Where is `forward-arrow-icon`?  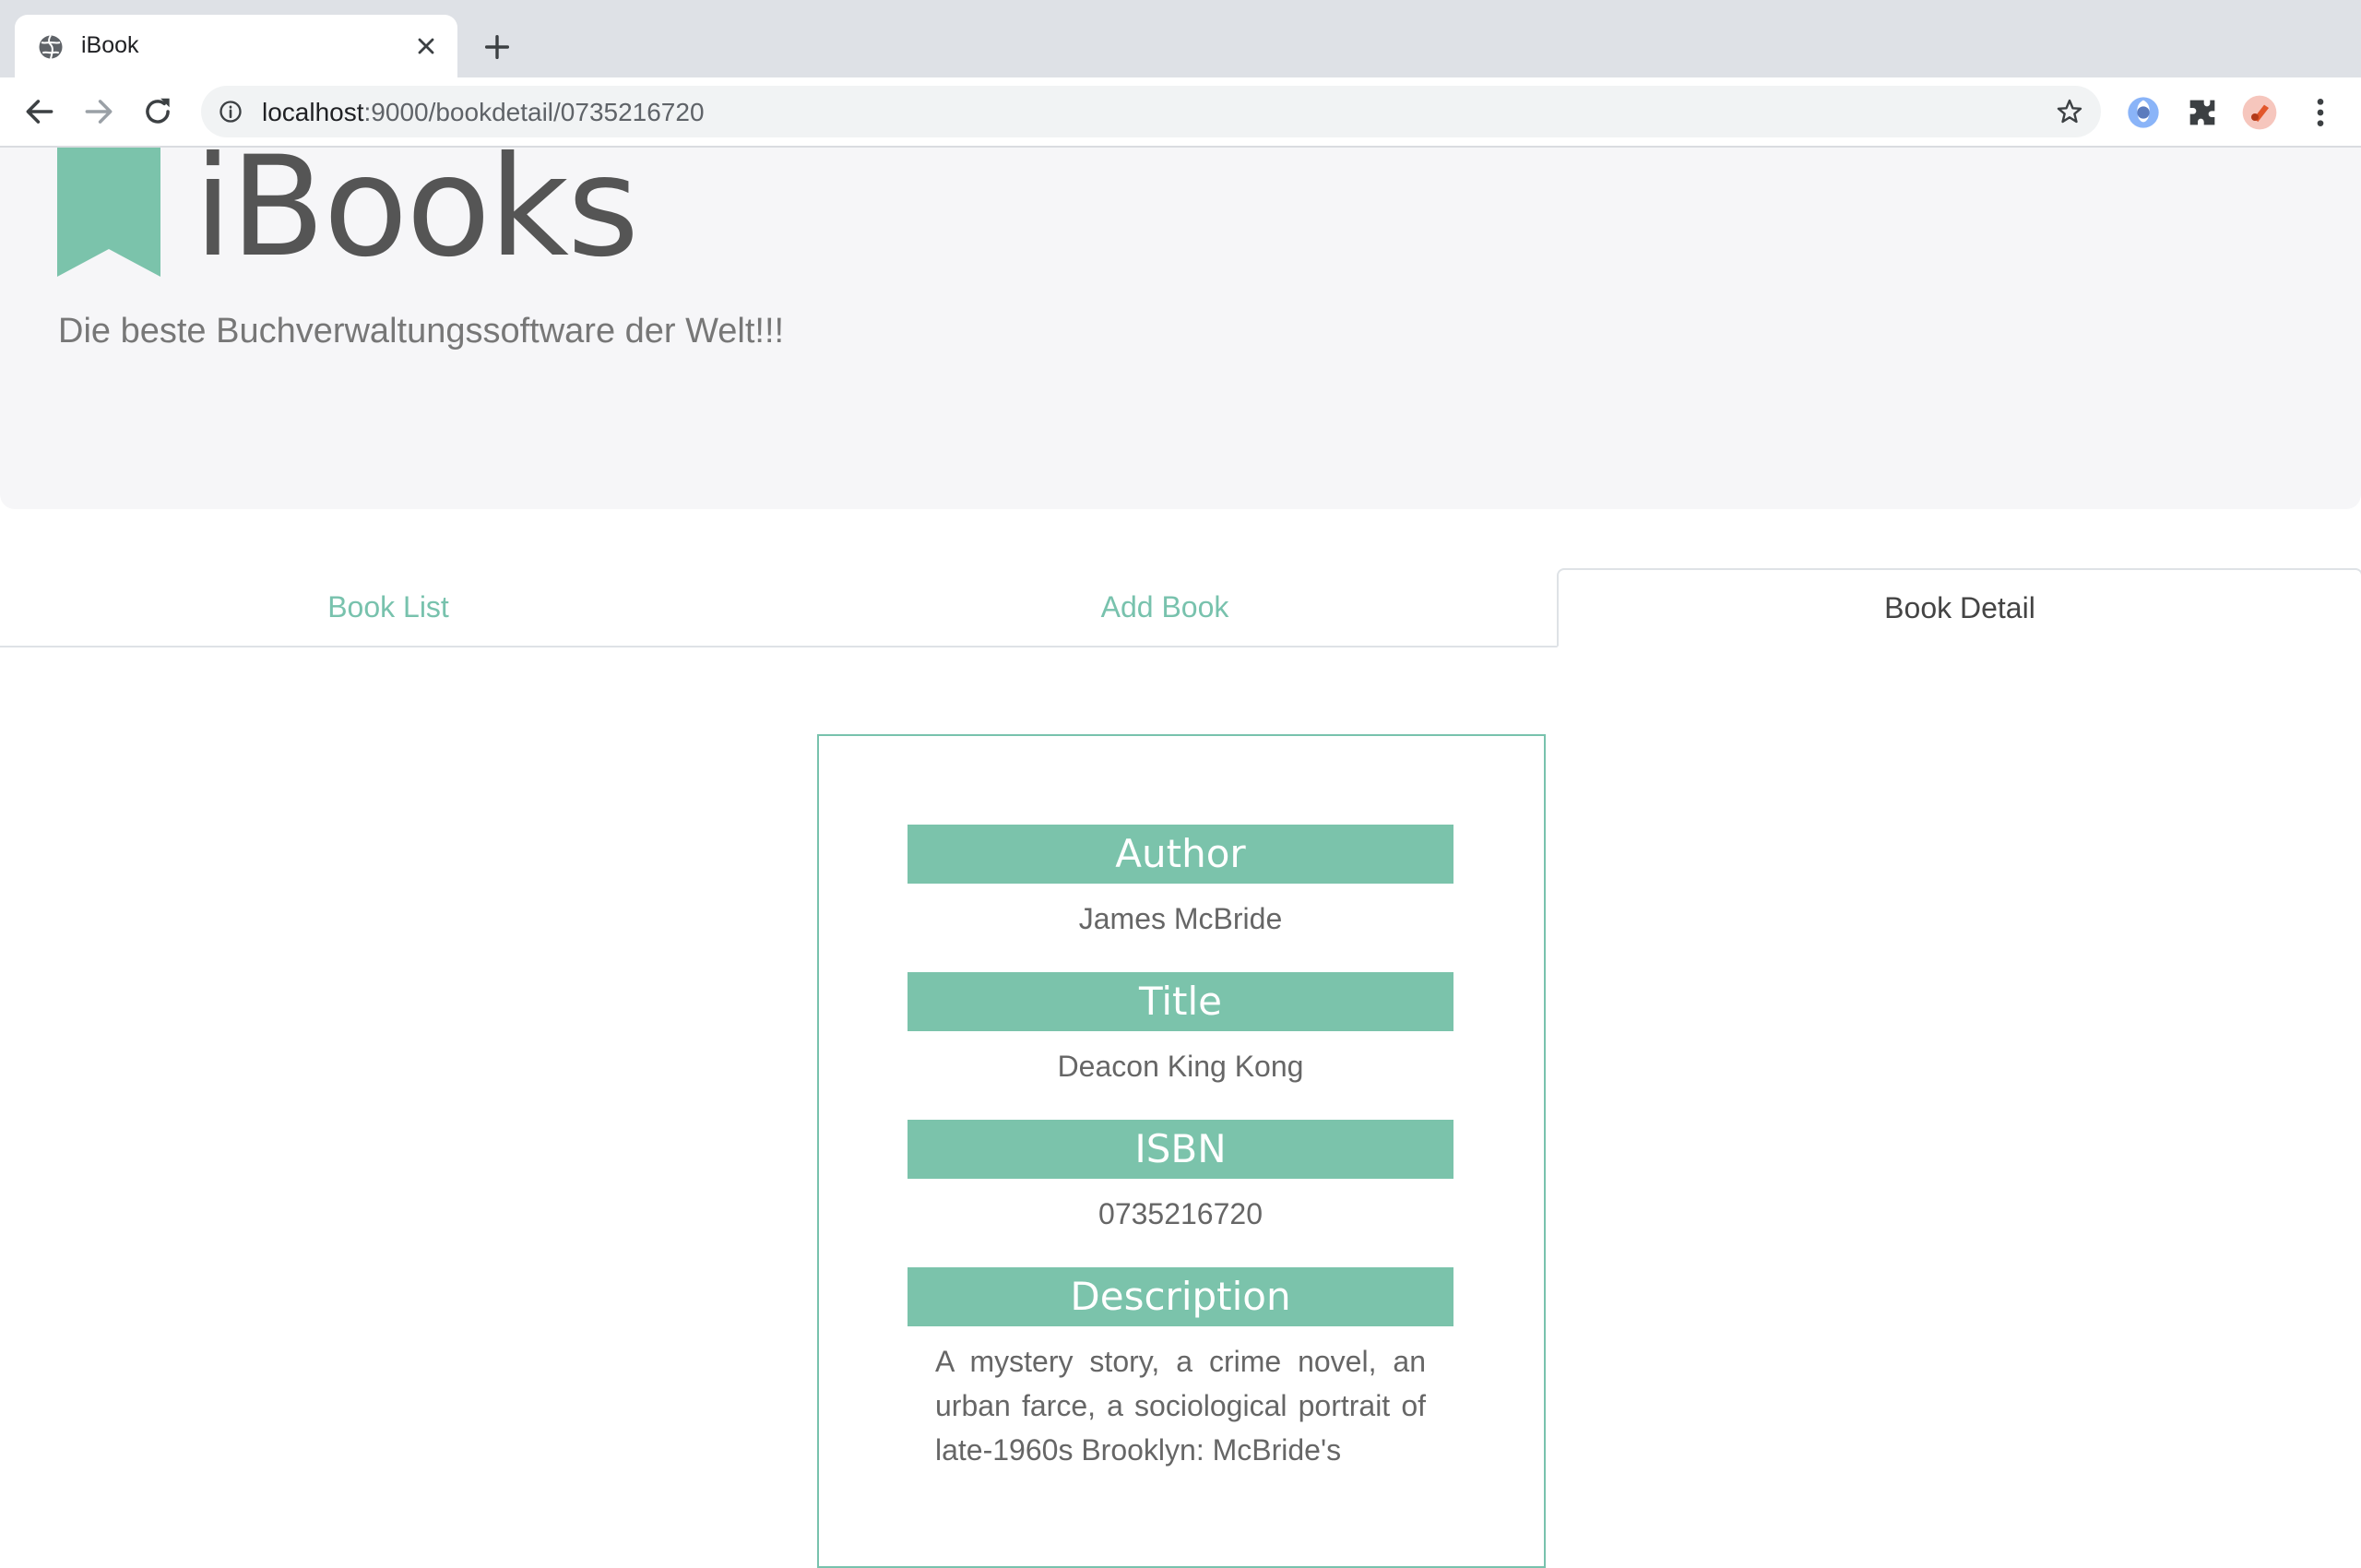
forward-arrow-icon is located at coordinates (98, 111).